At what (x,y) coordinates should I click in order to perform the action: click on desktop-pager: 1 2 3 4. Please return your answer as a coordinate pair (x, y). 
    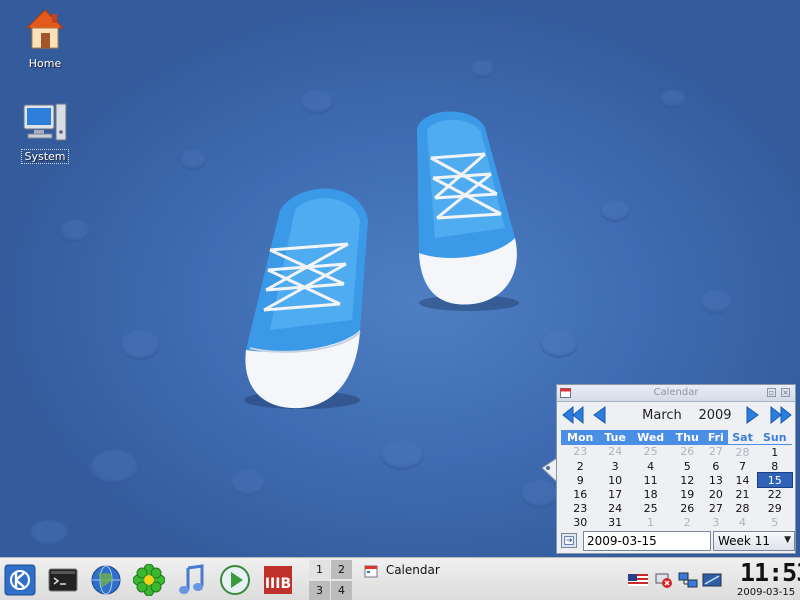
    Looking at the image, I should click on (331, 580).